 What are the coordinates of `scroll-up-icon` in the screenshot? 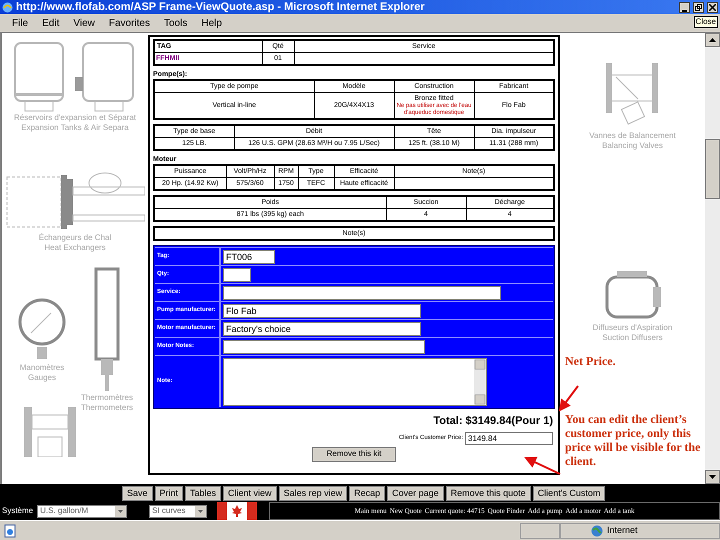 It's located at (712, 40).